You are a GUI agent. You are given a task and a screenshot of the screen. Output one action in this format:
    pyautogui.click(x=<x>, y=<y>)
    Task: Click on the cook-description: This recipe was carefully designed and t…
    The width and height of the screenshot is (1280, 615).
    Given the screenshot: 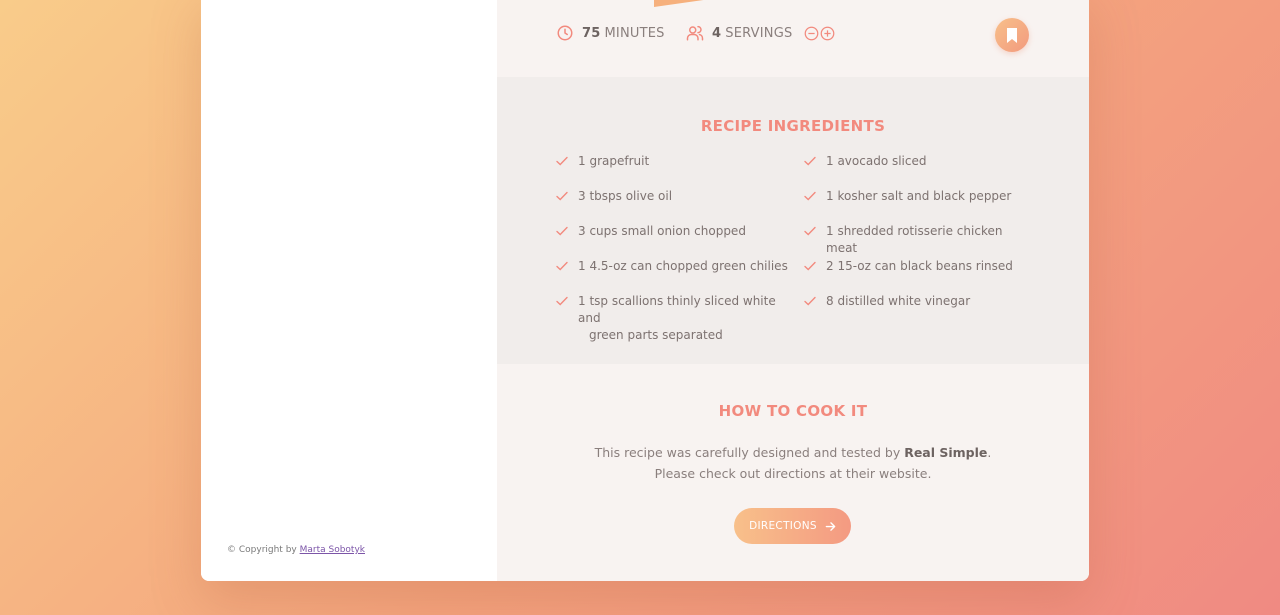 What is the action you would take?
    pyautogui.click(x=793, y=463)
    